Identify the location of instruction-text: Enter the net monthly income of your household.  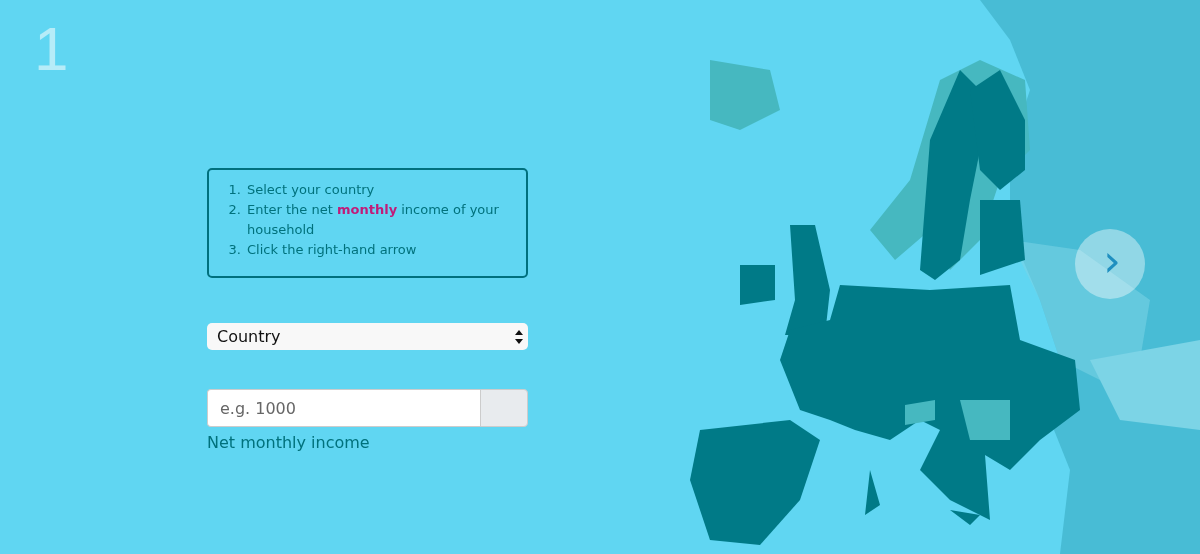
(373, 220).